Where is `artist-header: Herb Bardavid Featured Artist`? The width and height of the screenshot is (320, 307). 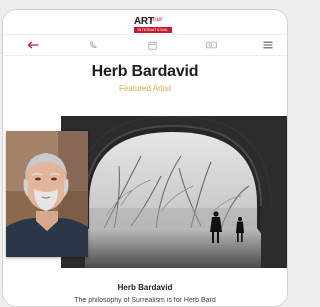 artist-header: Herb Bardavid Featured Artist is located at coordinates (145, 78).